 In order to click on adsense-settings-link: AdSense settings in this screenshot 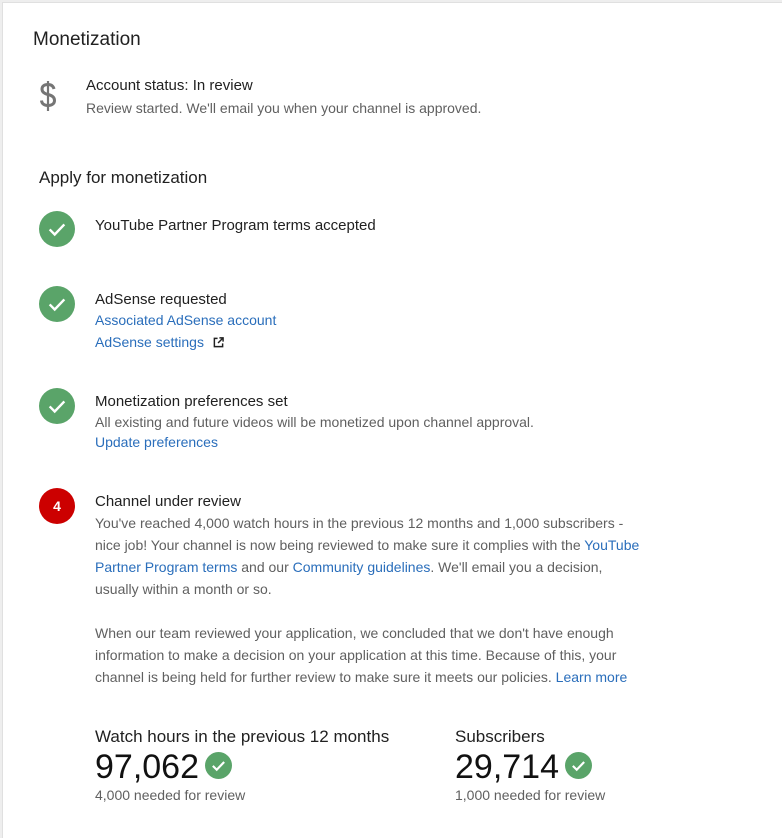, I will do `click(159, 342)`.